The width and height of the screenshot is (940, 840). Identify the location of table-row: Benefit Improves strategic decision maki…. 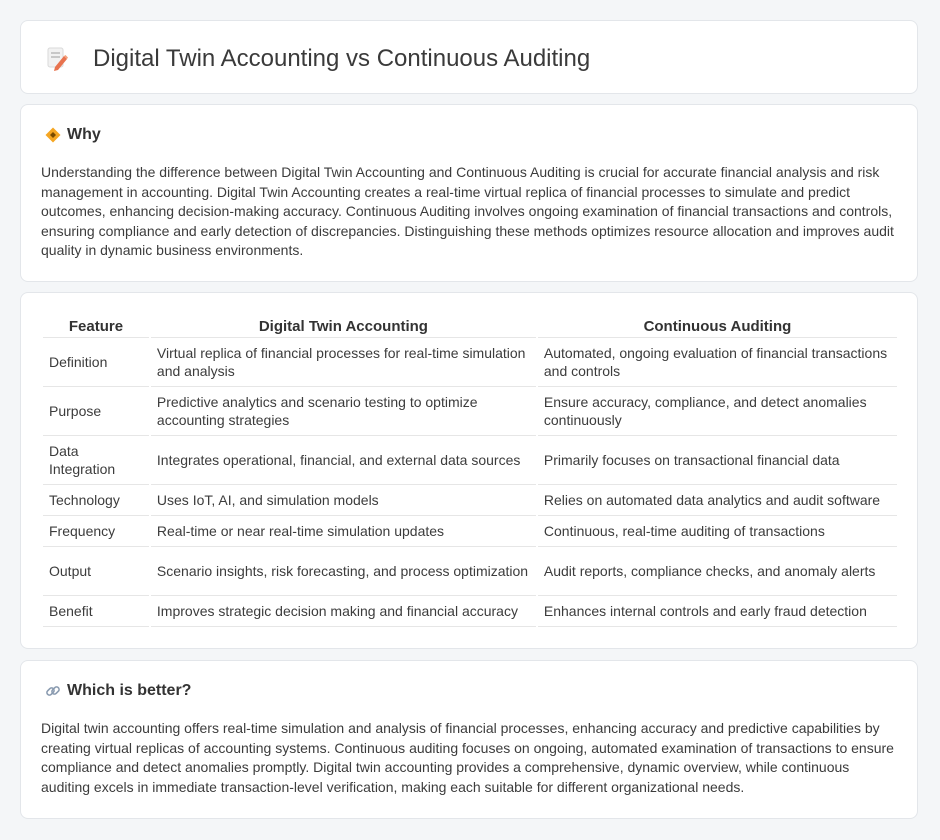
(470, 611).